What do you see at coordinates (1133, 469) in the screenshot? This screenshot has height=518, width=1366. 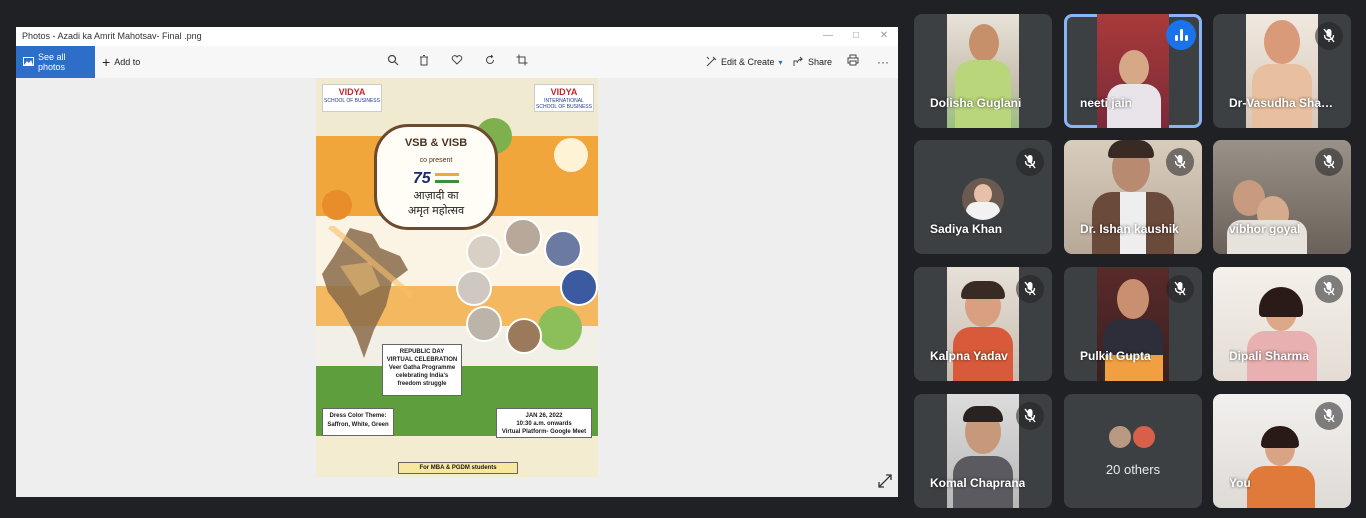 I see `others-count: 20 others` at bounding box center [1133, 469].